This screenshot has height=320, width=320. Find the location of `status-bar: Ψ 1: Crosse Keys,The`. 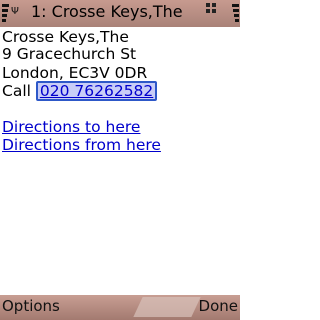

status-bar: Ψ 1: Crosse Keys,The is located at coordinates (120, 13).